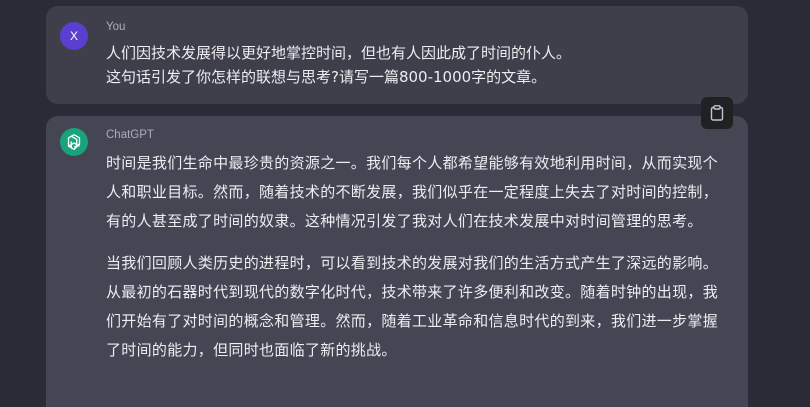  I want to click on copy-button, so click(717, 113).